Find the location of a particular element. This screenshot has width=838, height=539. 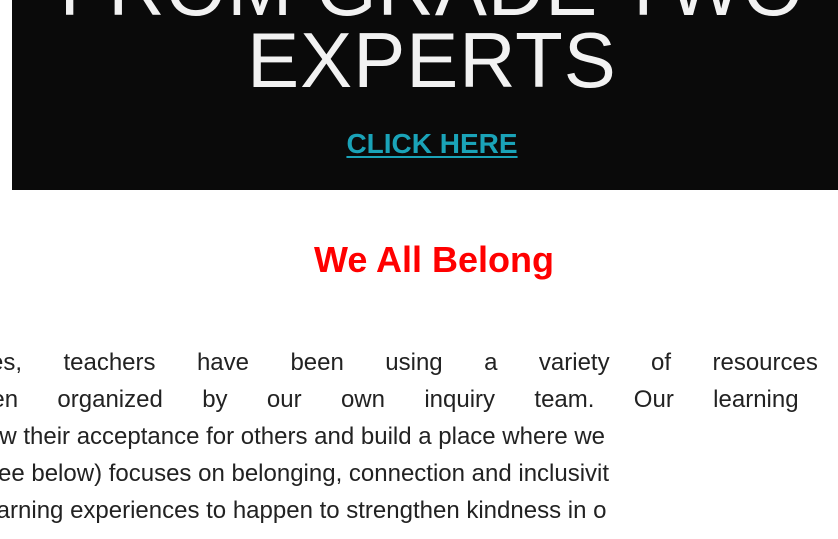

banner-title-line-2: EXPERTS is located at coordinates (432, 60).